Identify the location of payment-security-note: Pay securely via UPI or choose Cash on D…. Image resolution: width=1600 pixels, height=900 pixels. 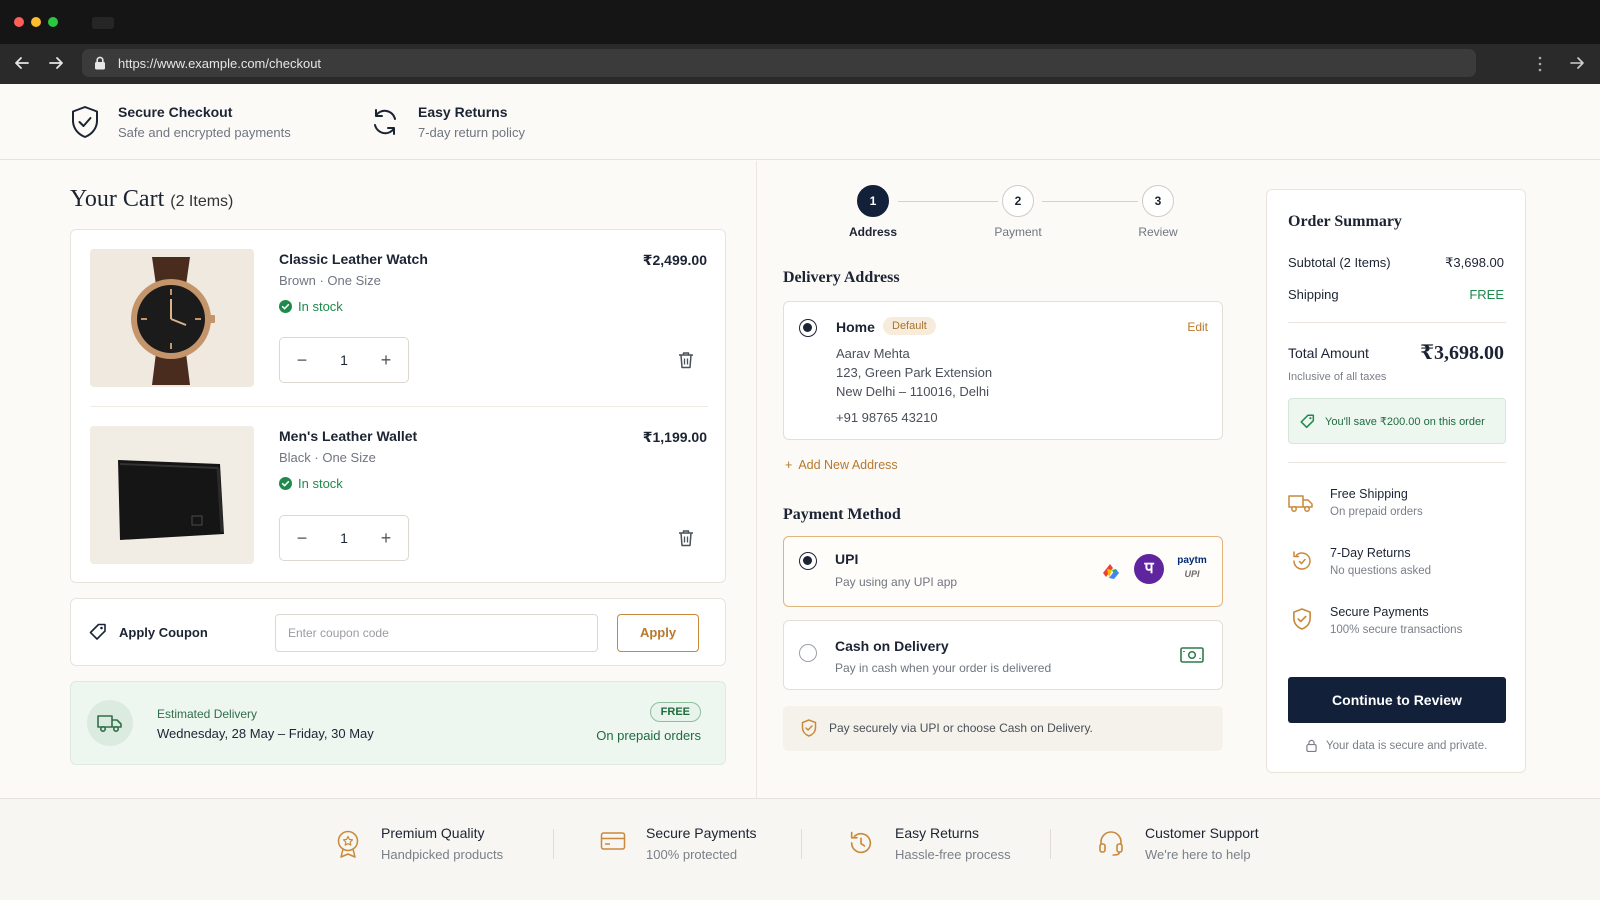
(1003, 728).